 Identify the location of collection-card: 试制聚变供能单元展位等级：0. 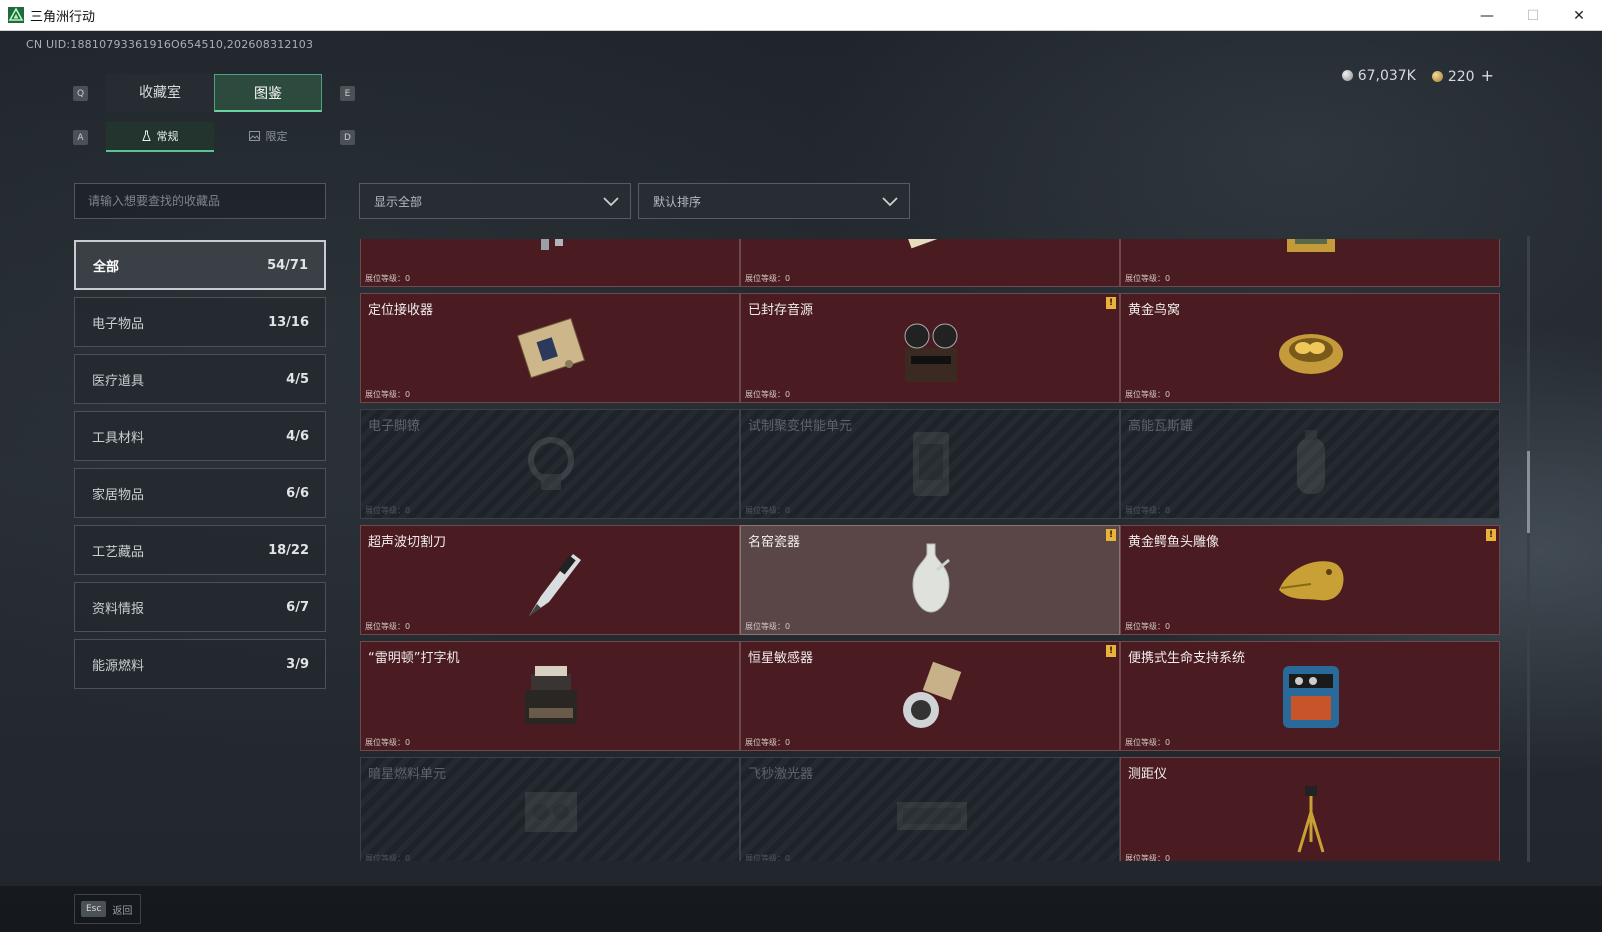
(930, 464).